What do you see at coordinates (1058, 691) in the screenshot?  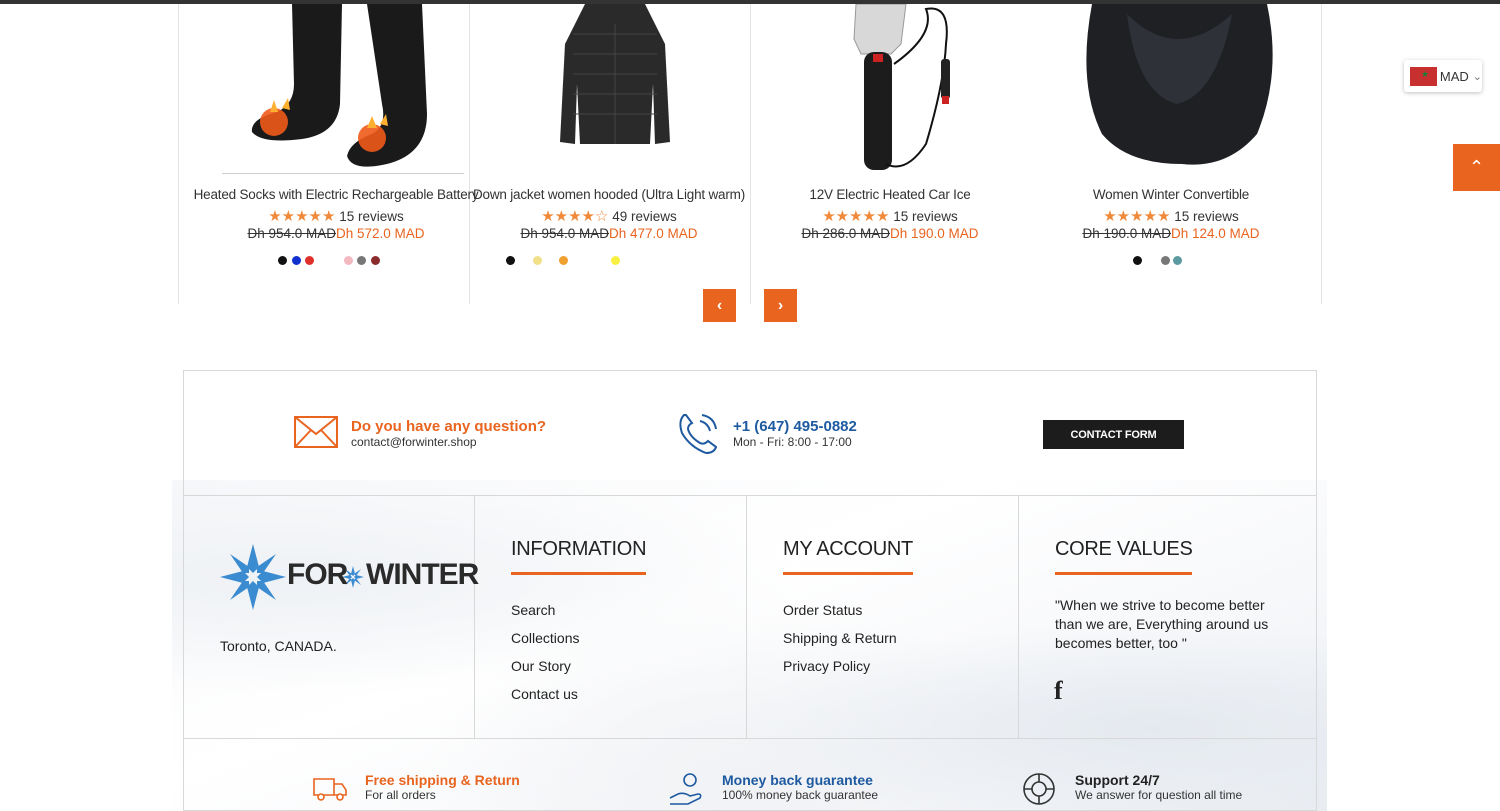 I see `facebook-icon: f` at bounding box center [1058, 691].